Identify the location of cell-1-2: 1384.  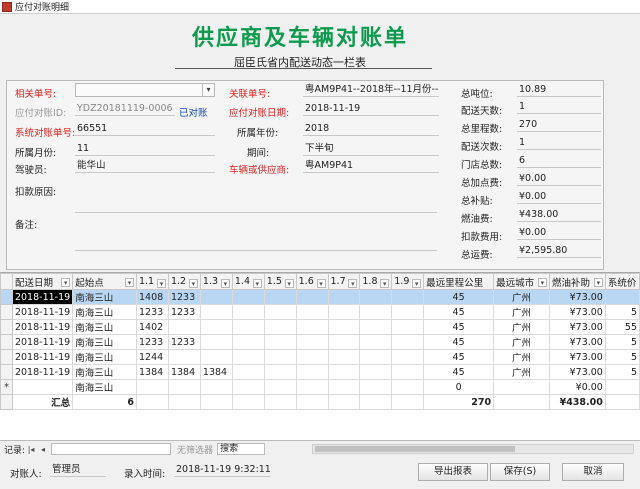
(184, 372).